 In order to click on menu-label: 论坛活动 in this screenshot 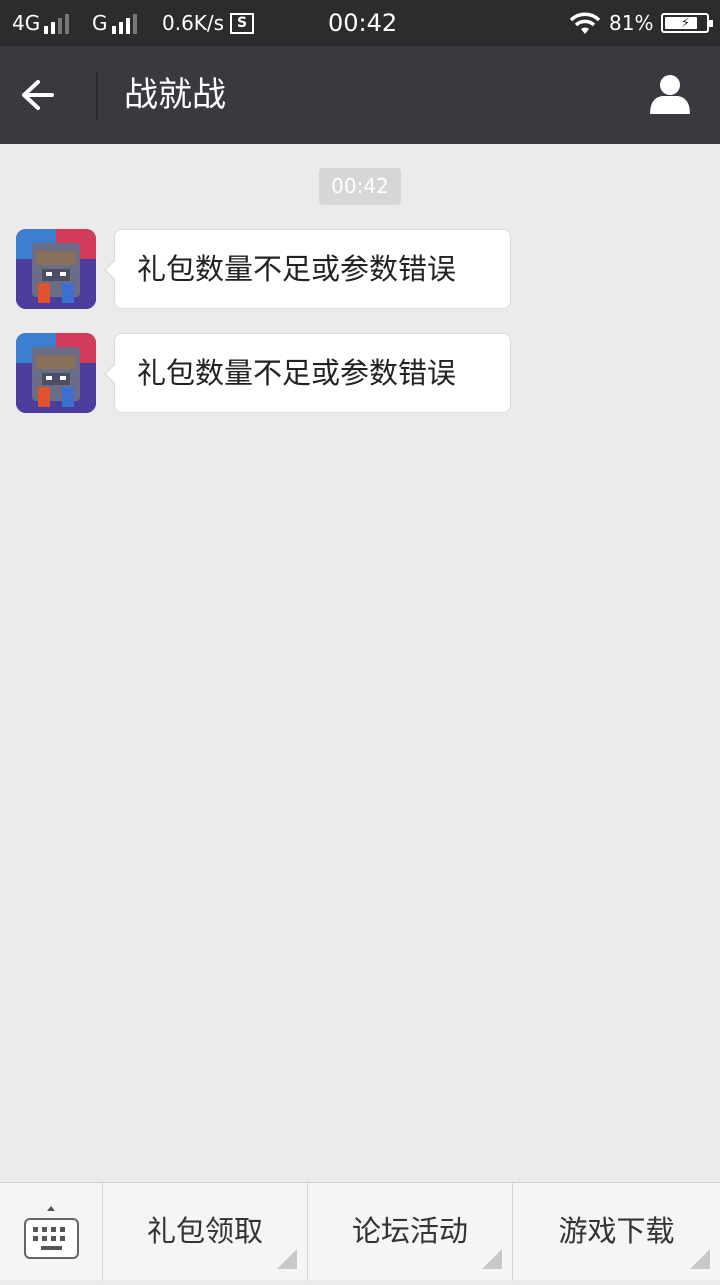, I will do `click(409, 1231)`.